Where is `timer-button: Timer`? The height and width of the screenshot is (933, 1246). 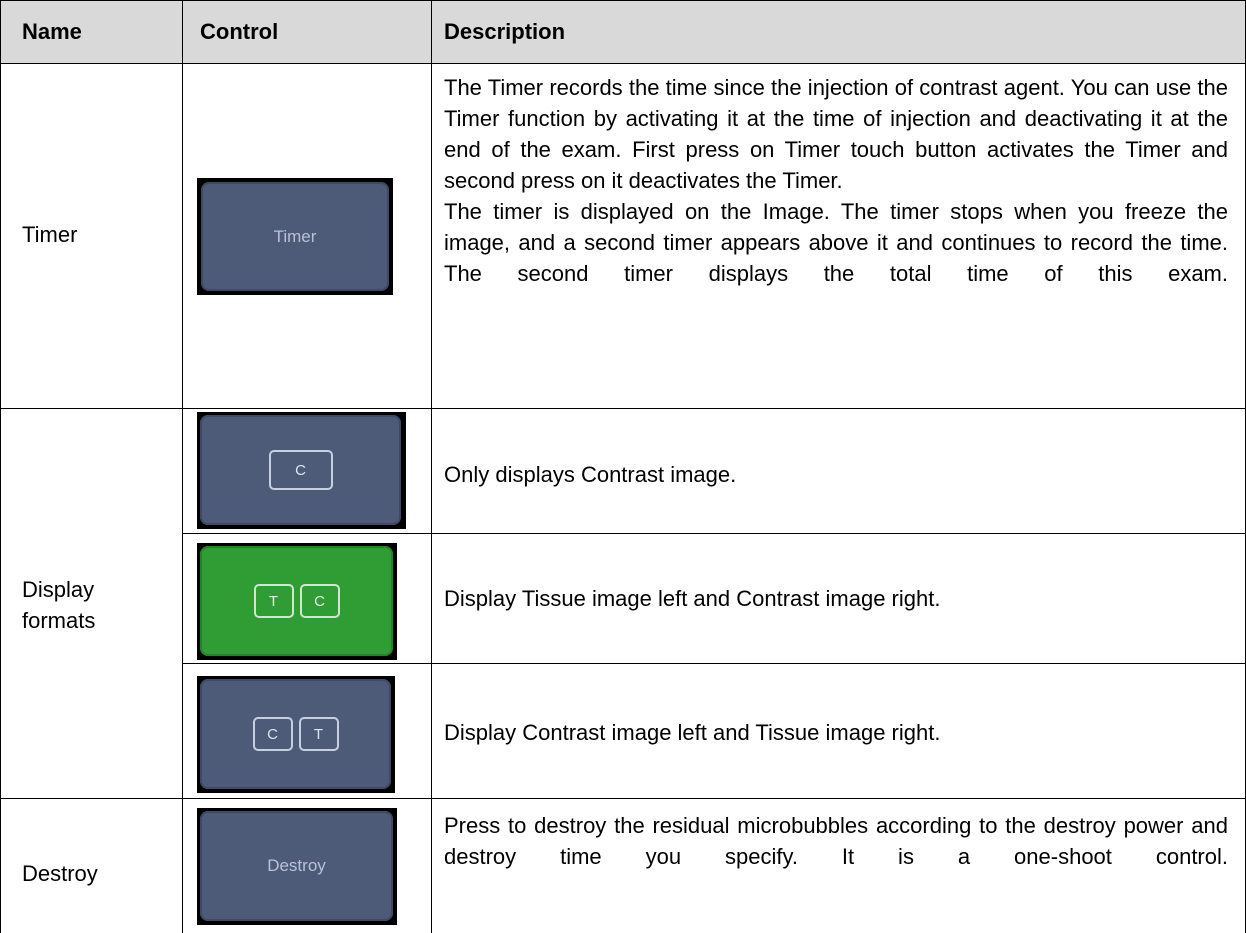
timer-button: Timer is located at coordinates (295, 236).